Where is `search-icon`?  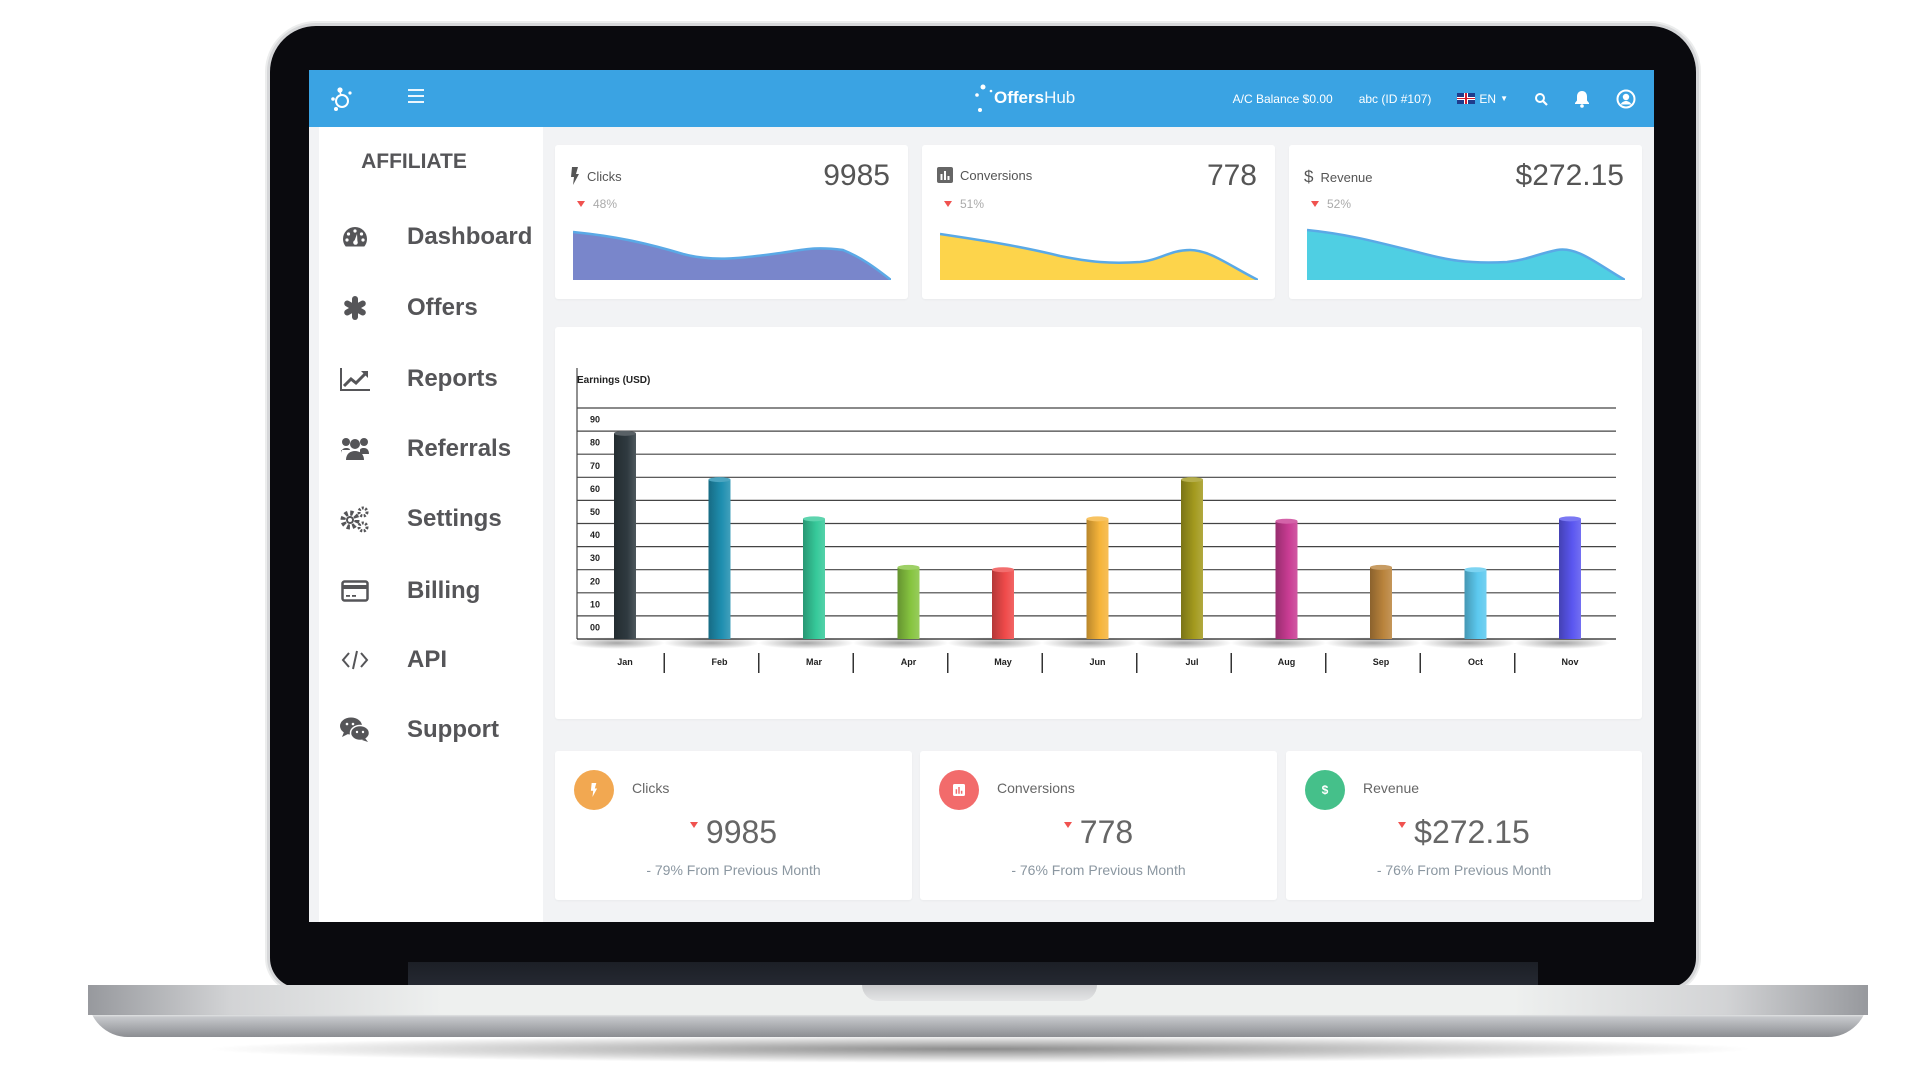 search-icon is located at coordinates (1541, 99).